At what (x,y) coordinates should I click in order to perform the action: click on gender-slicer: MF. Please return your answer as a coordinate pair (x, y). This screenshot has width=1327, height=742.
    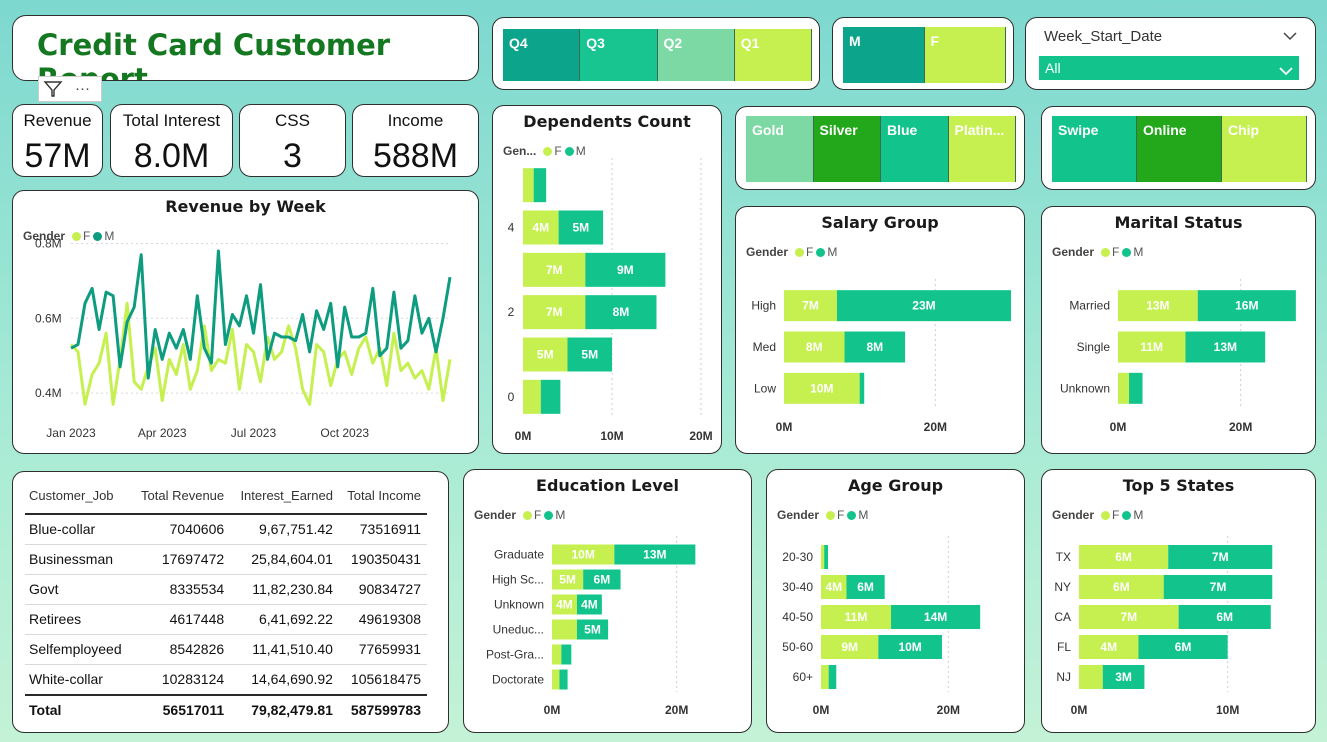
    Looking at the image, I should click on (924, 55).